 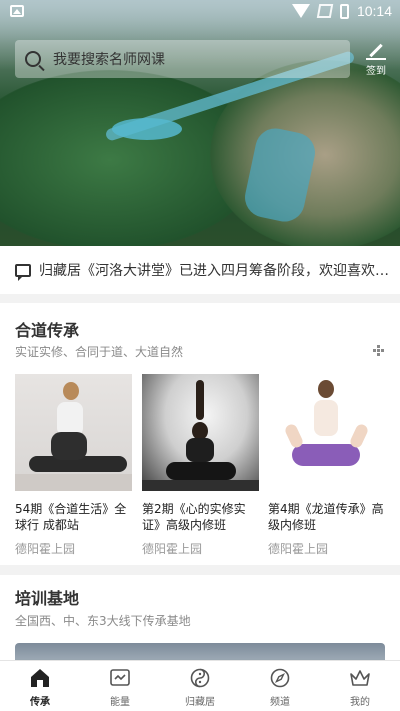 What do you see at coordinates (200, 12) in the screenshot?
I see `status-bar: 10:14` at bounding box center [200, 12].